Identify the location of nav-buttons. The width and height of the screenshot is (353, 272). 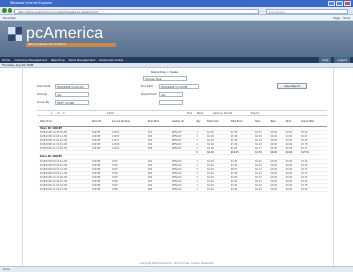
(7, 11).